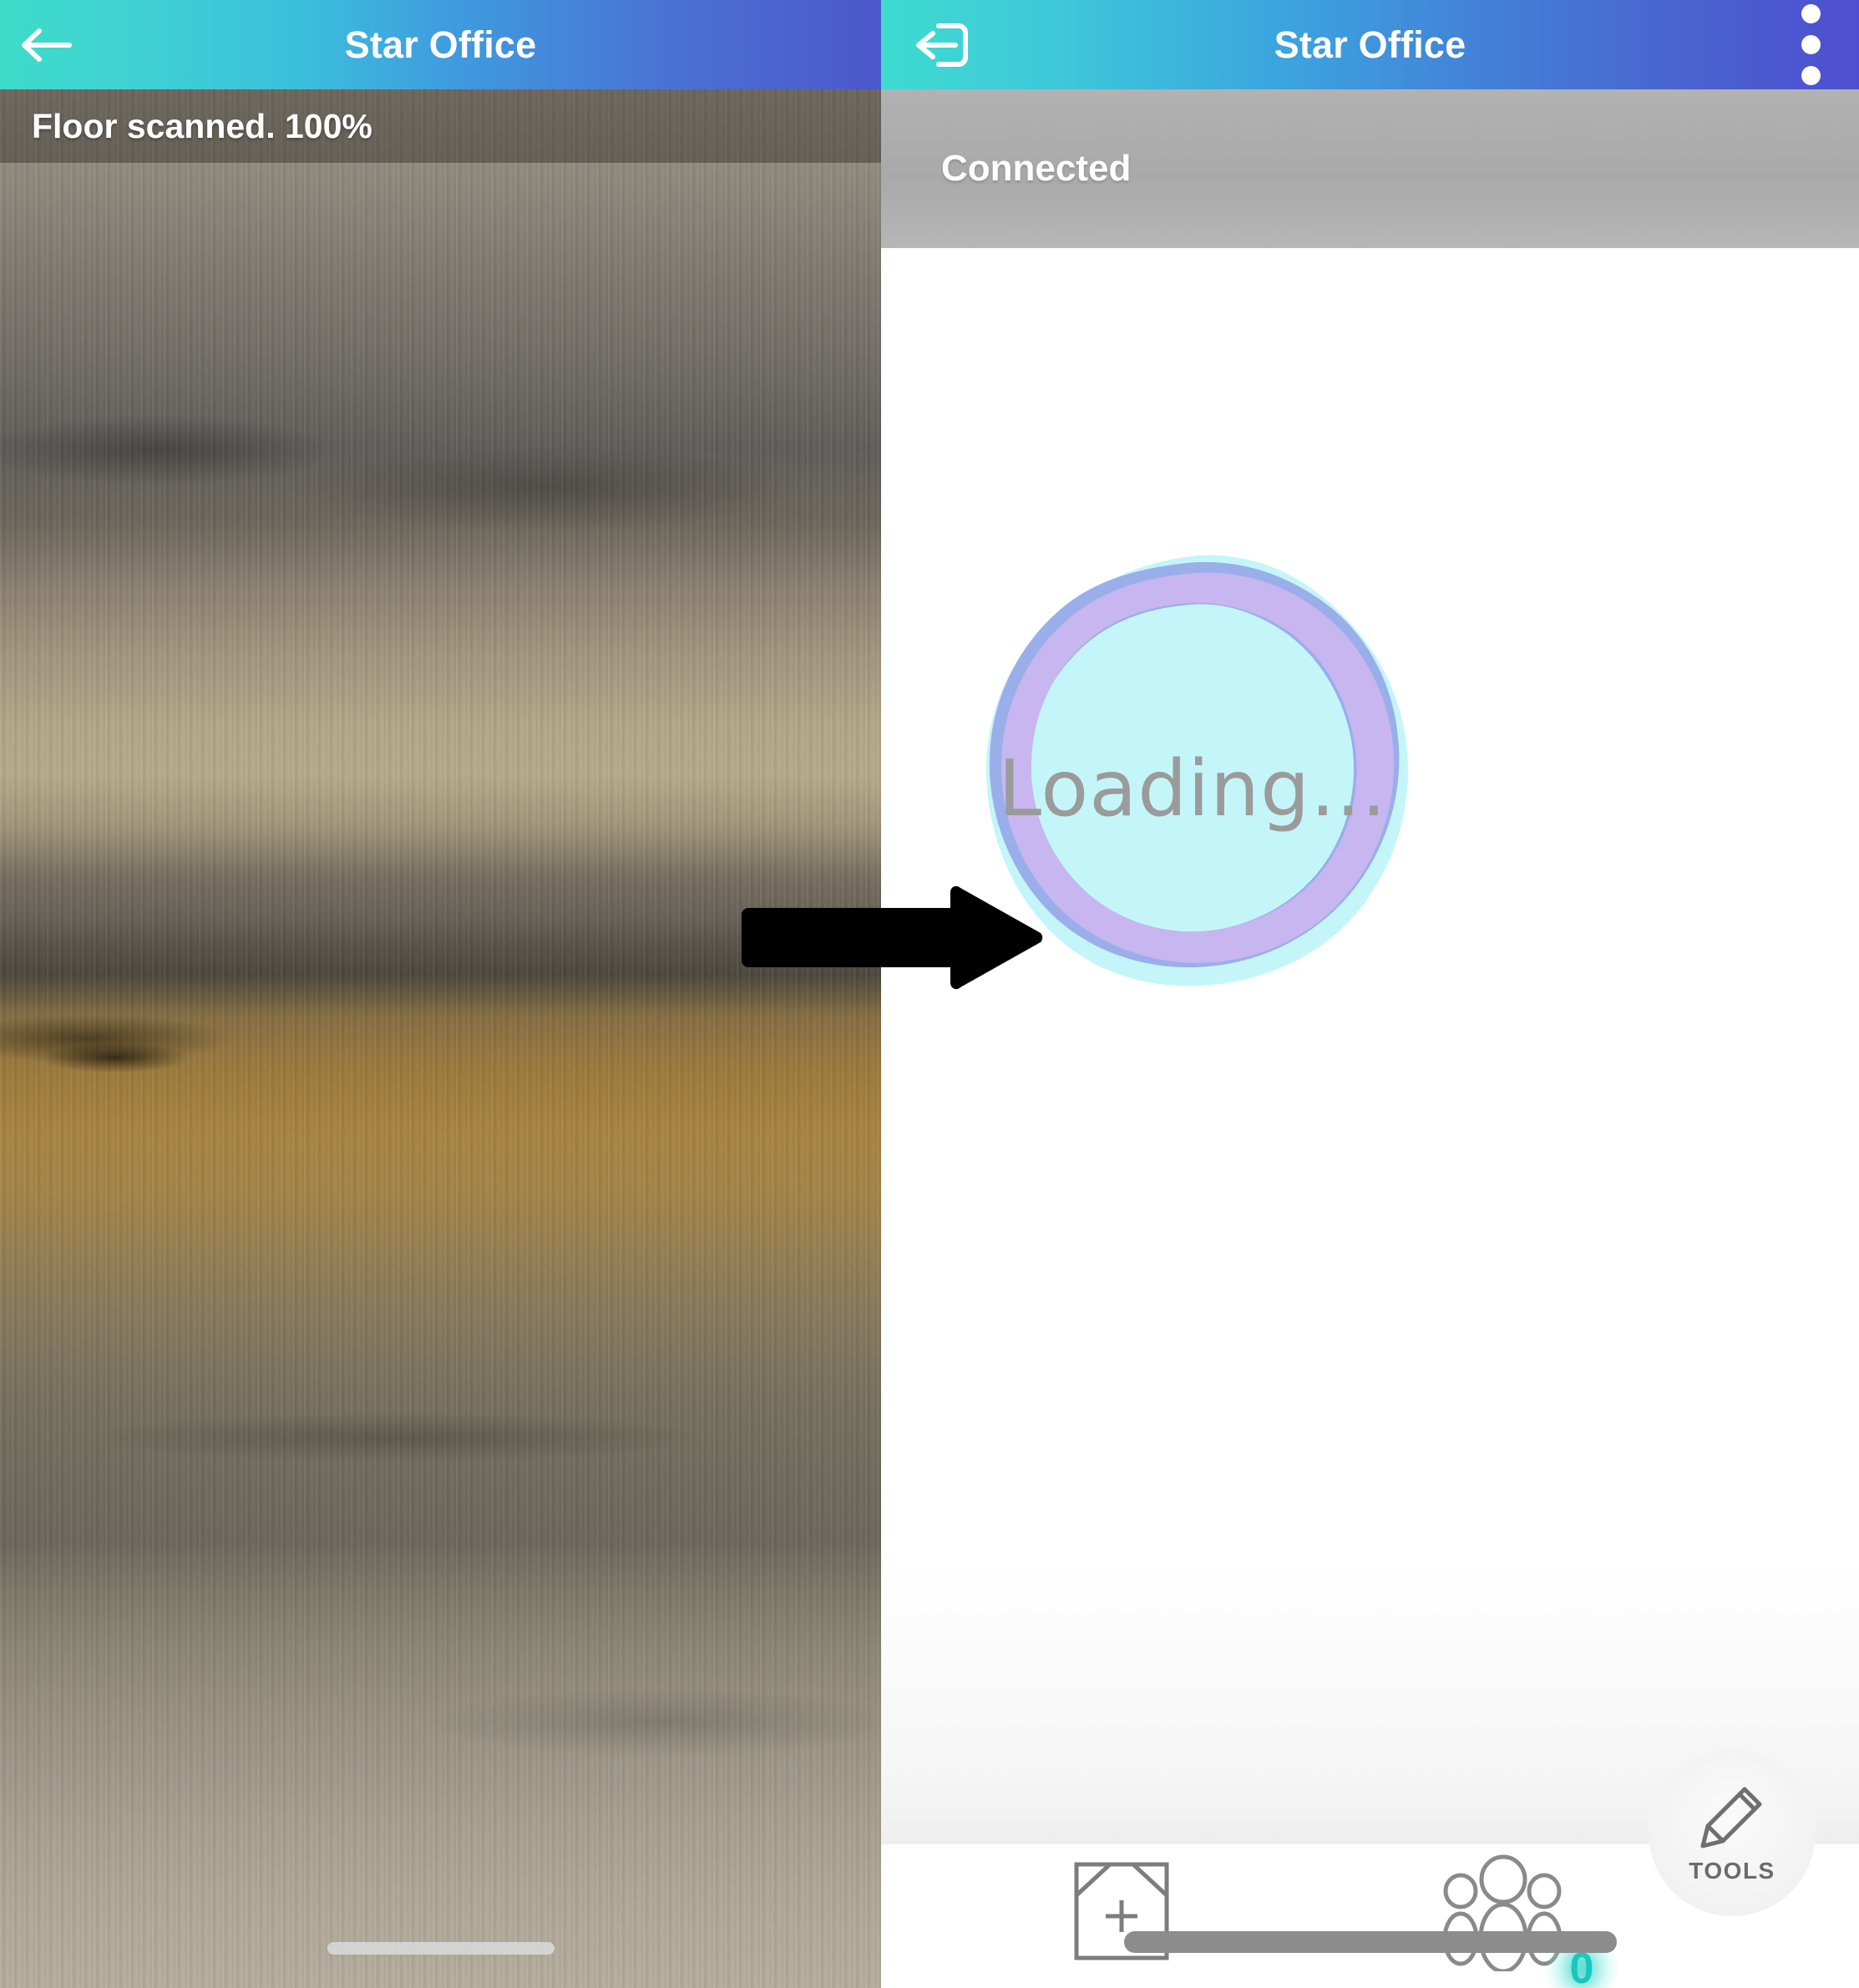 The height and width of the screenshot is (1988, 1859). I want to click on home-indicator-right, so click(1370, 1942).